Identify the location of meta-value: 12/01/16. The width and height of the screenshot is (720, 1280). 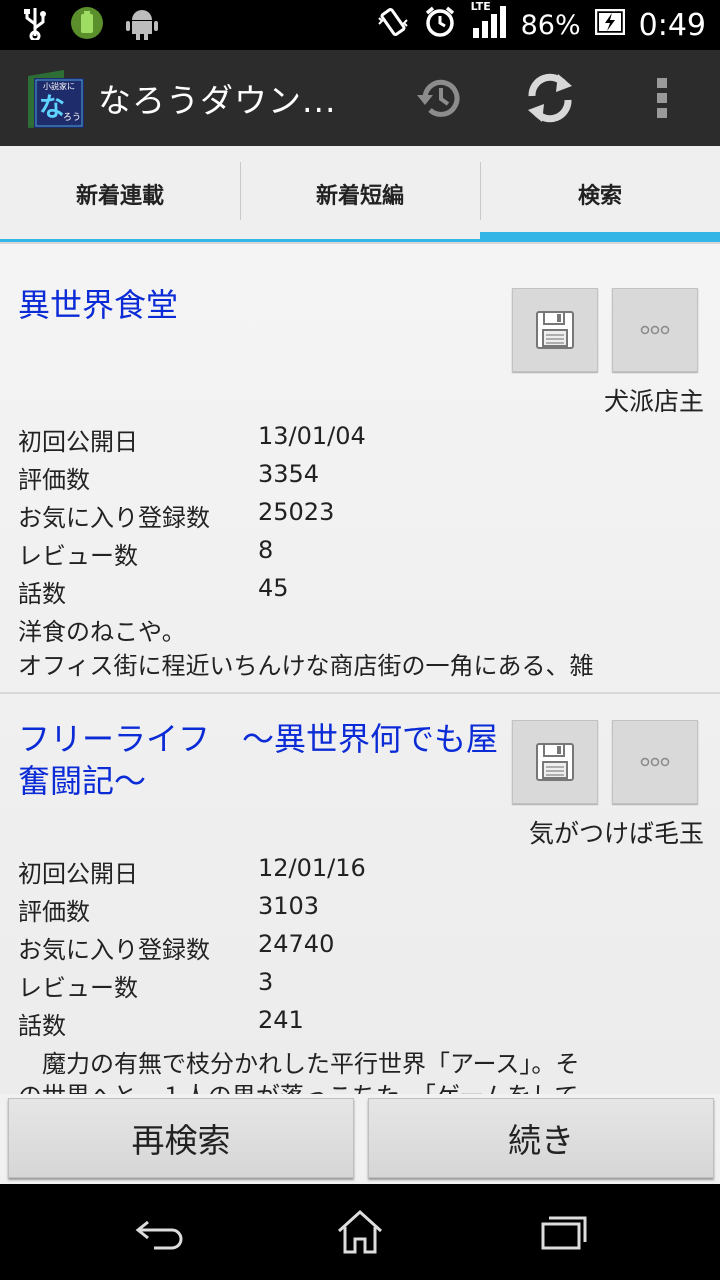
(312, 868).